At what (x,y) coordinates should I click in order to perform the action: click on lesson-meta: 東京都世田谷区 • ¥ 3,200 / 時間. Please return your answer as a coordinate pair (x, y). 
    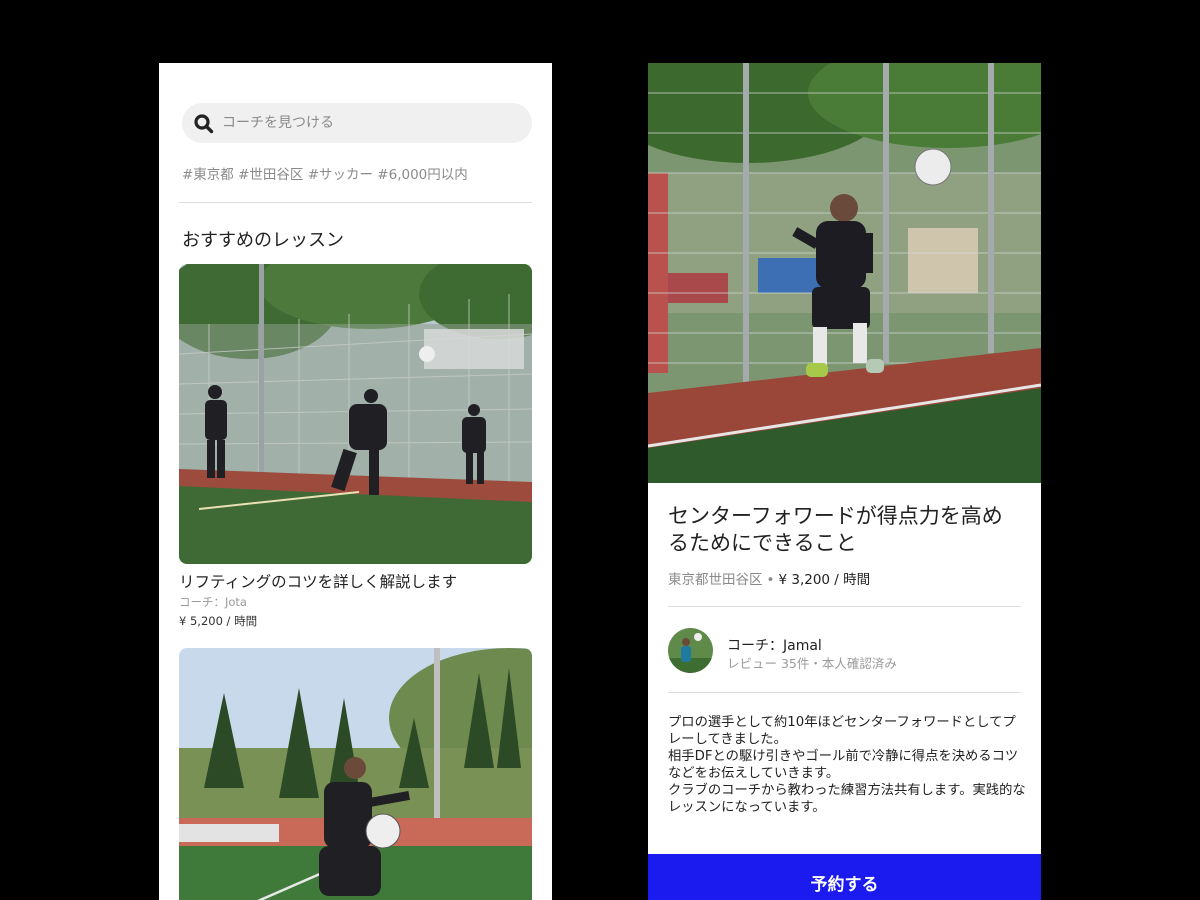
    Looking at the image, I should click on (769, 578).